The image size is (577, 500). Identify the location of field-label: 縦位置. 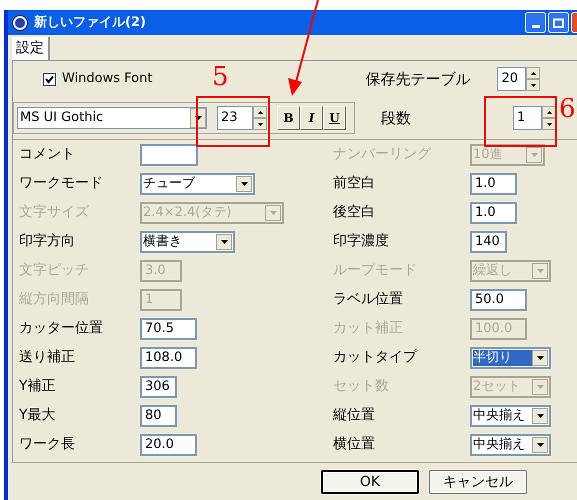
(354, 415).